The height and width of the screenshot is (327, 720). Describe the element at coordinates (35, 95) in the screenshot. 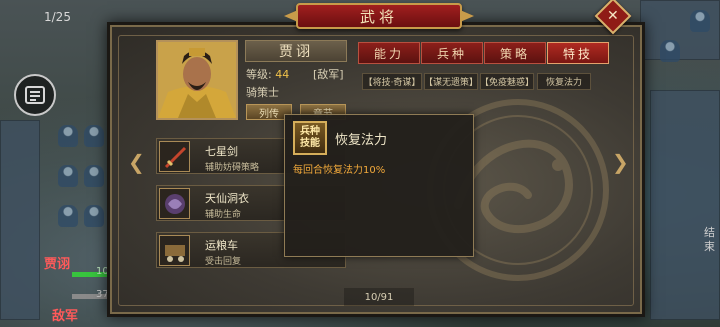

I see `scroll-menu-icon` at that location.